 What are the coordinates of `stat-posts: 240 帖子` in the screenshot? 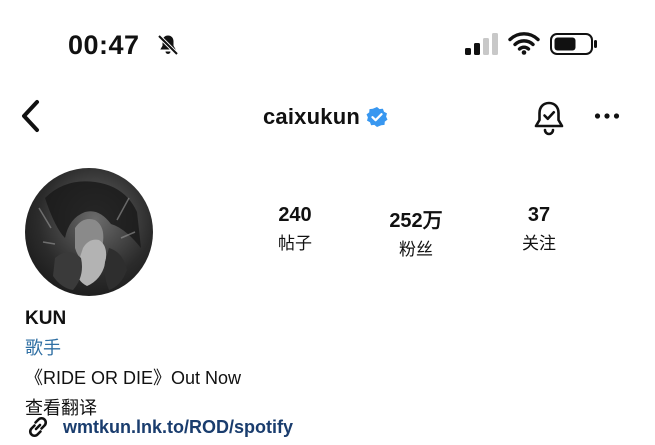 It's located at (295, 229).